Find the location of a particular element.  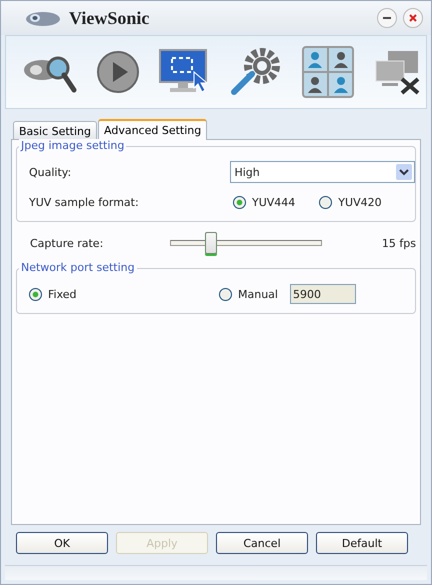

radio-label: Manual is located at coordinates (258, 294).